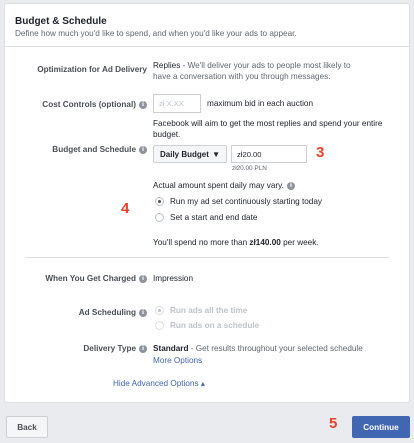 This screenshot has height=443, width=414. I want to click on charged-value: Impression, so click(173, 278).